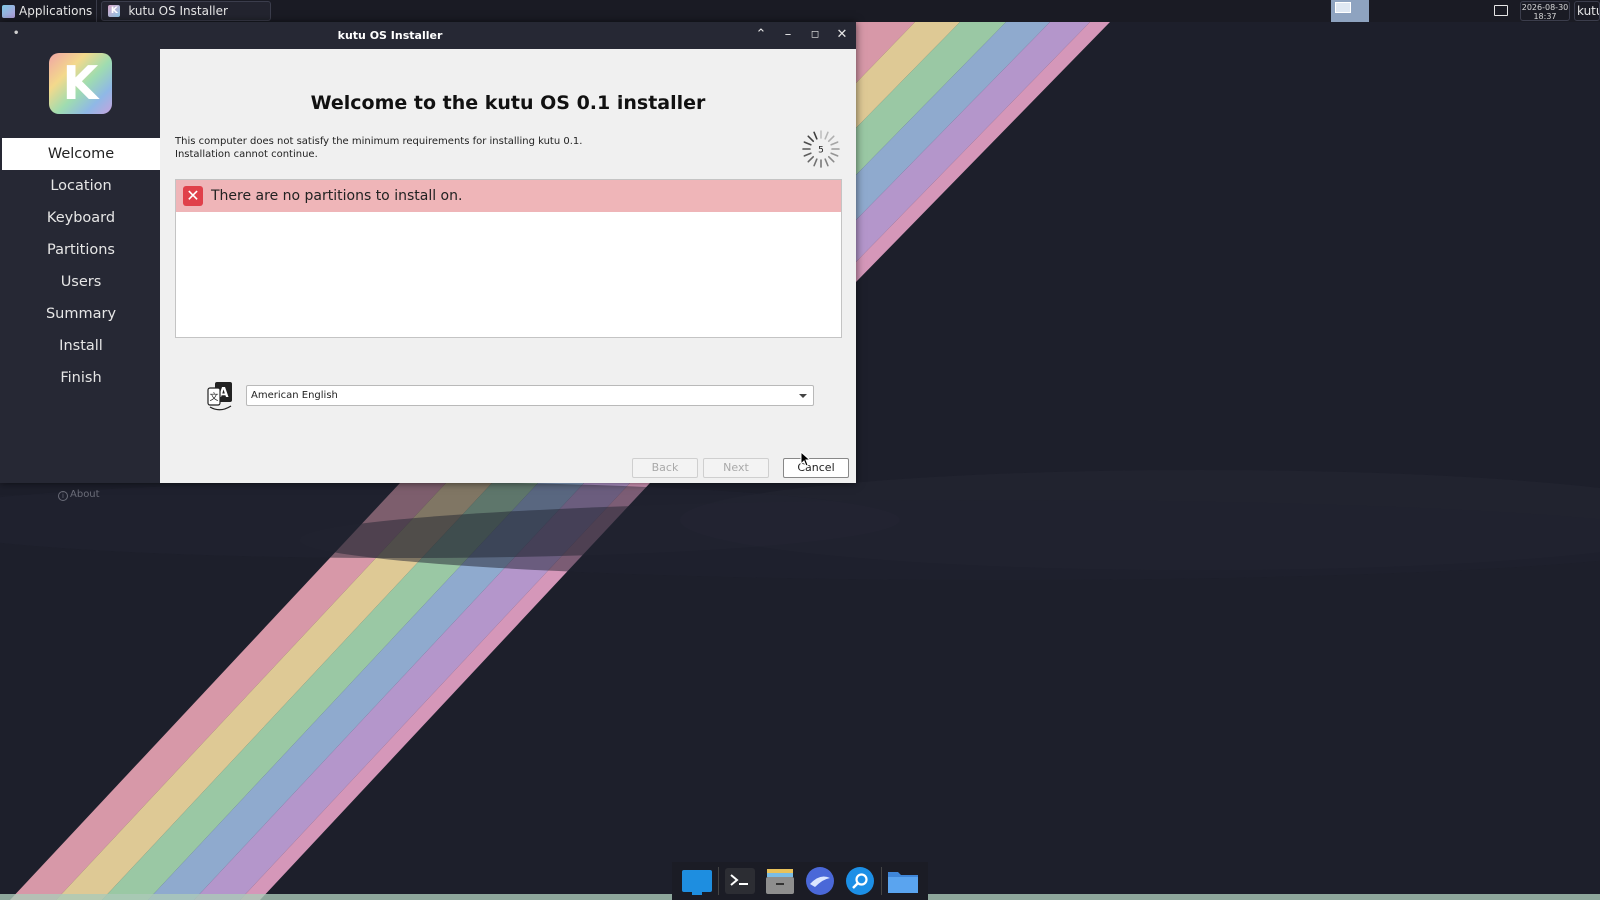 The width and height of the screenshot is (1600, 900). I want to click on taskbar-item-installer: K kutu OS Installer, so click(186, 11).